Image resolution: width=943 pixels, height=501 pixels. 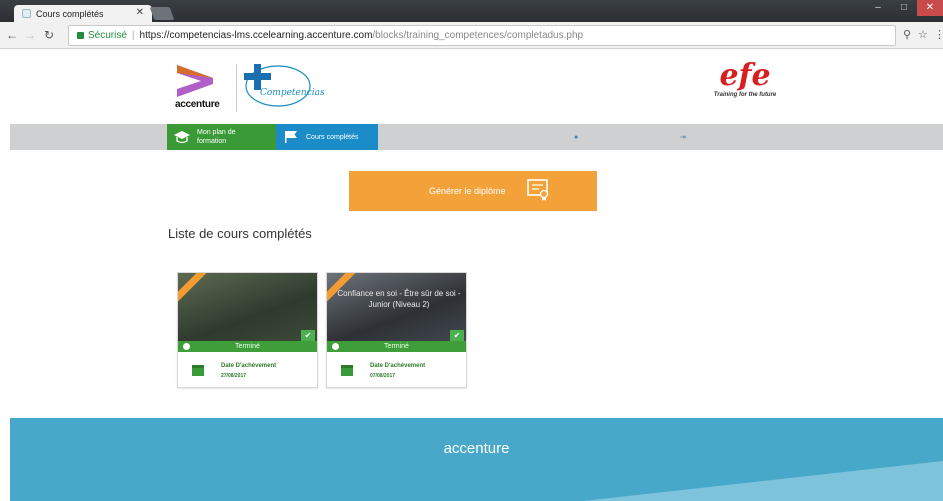 I want to click on nav-completed-label: Cours complétés, so click(x=332, y=137).